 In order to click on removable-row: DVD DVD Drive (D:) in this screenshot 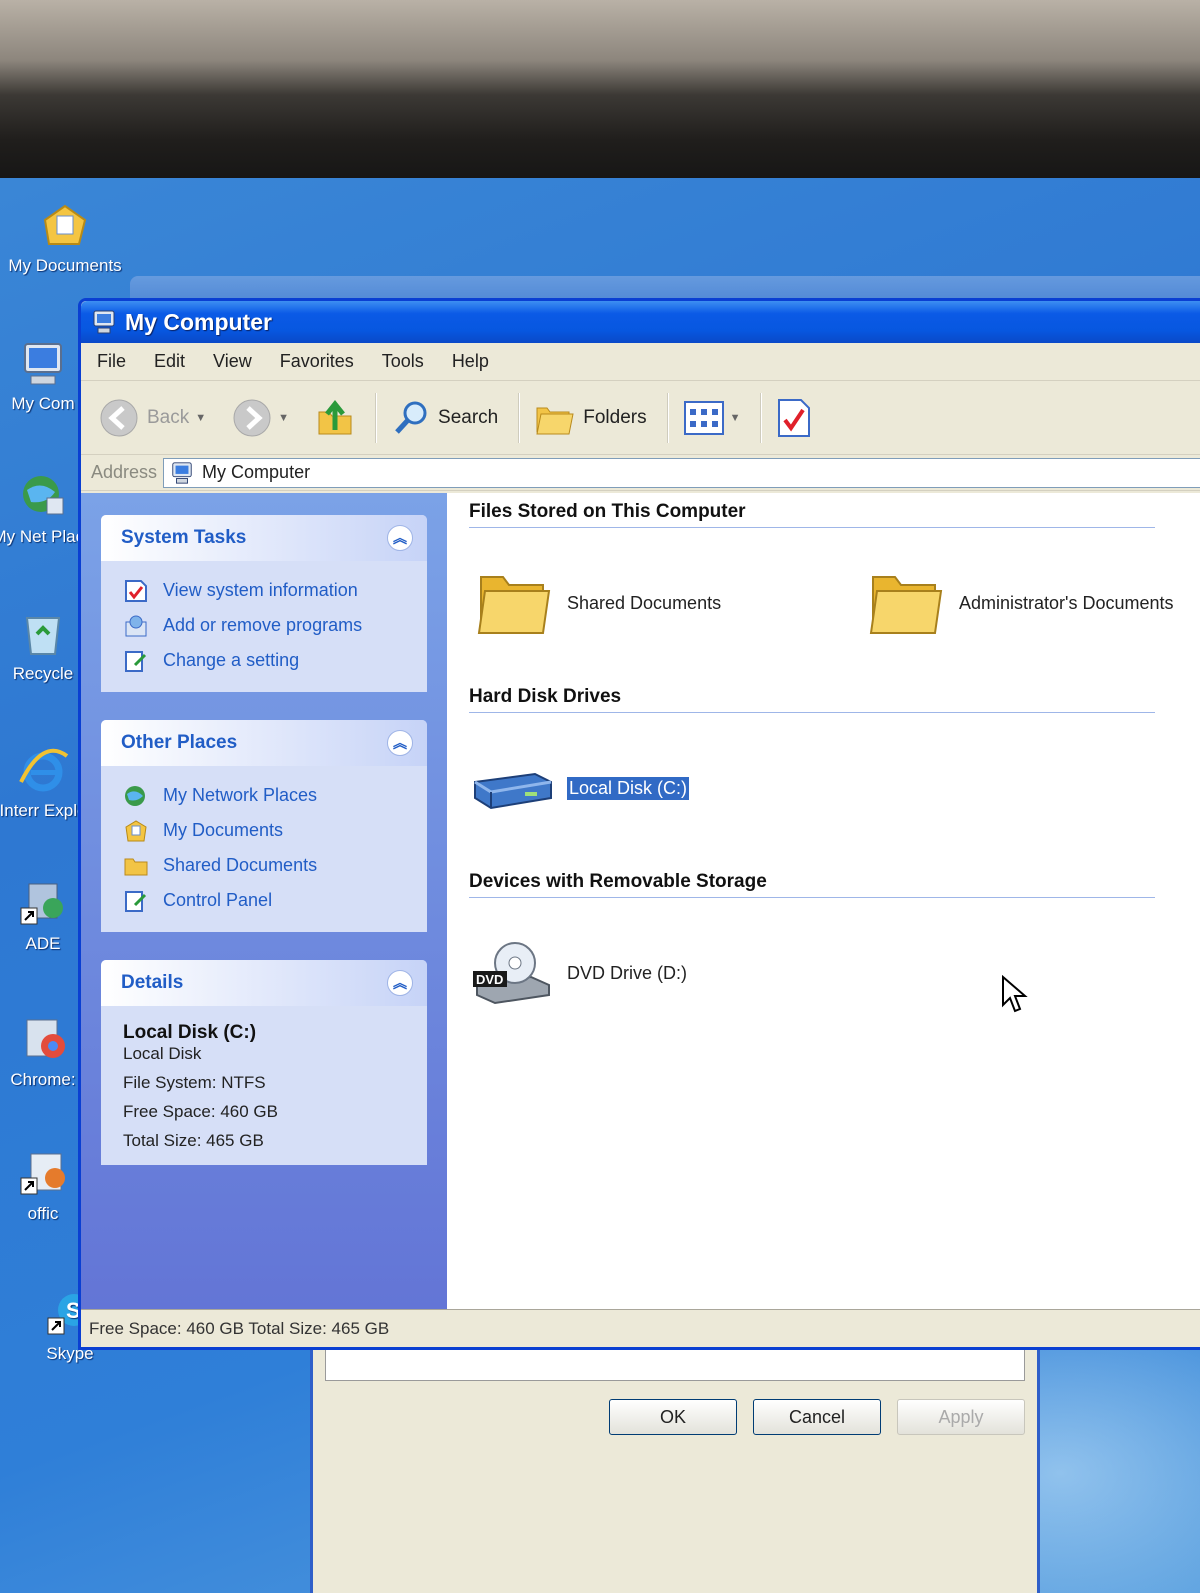, I will do `click(834, 973)`.